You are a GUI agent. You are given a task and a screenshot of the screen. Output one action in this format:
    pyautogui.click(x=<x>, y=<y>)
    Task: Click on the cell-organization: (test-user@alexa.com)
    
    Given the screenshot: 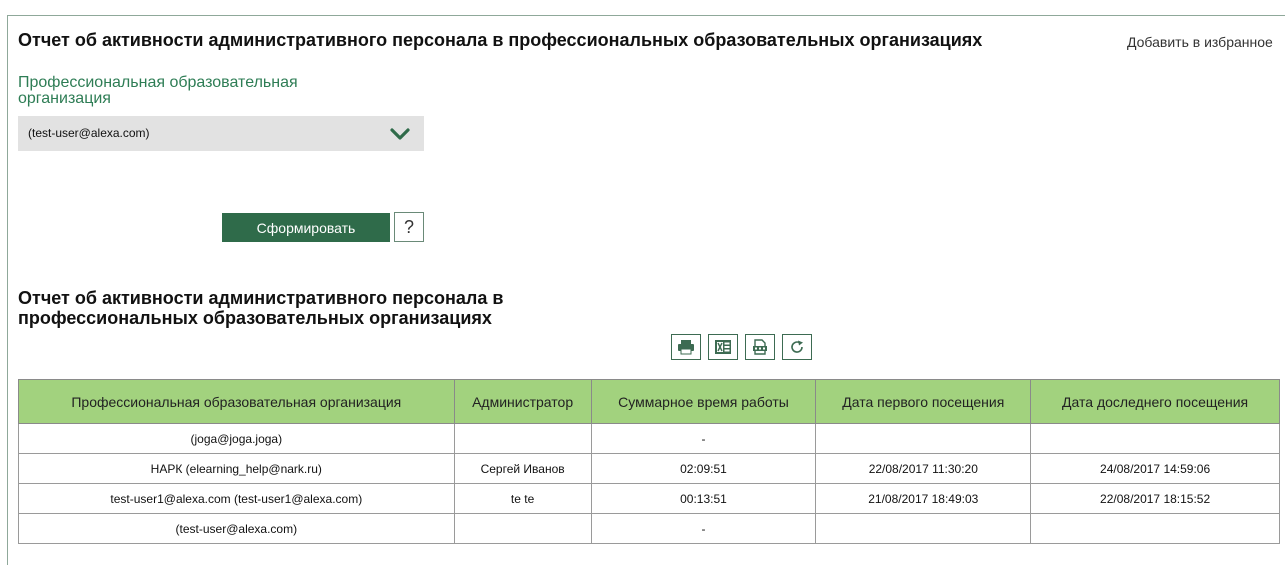 What is the action you would take?
    pyautogui.click(x=236, y=528)
    